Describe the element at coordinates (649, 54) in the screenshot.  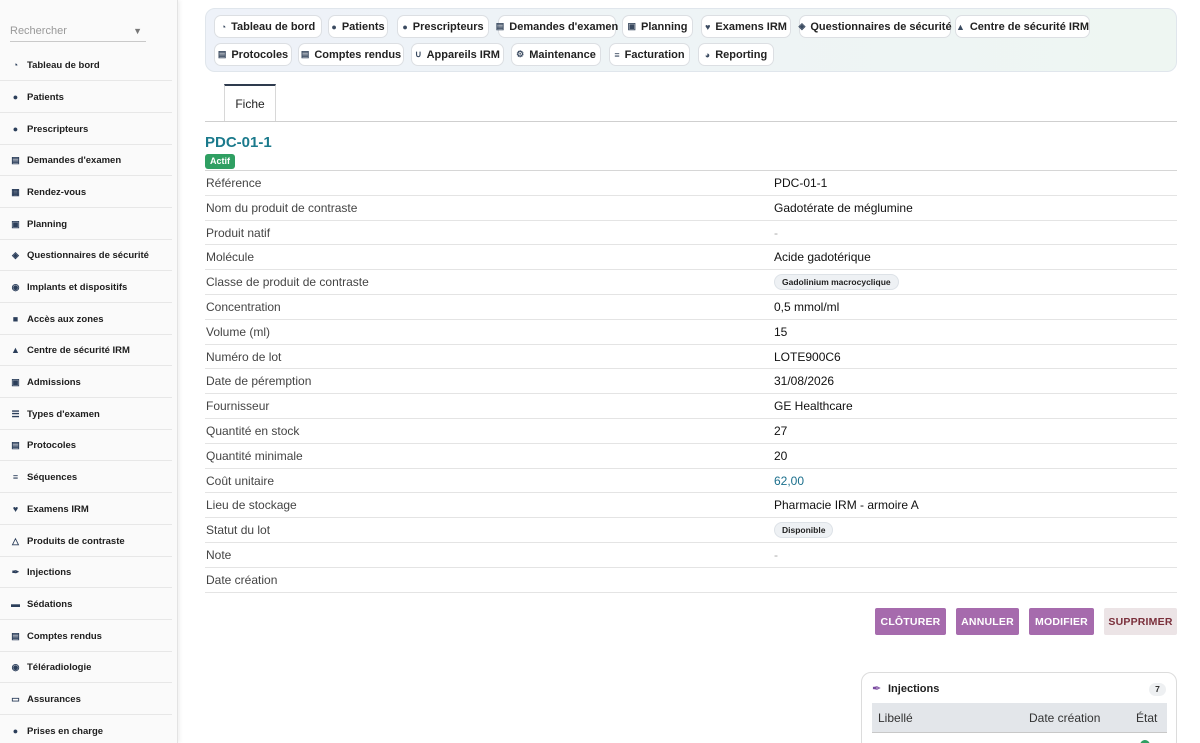
I see `nav-button: ≡ Facturation` at that location.